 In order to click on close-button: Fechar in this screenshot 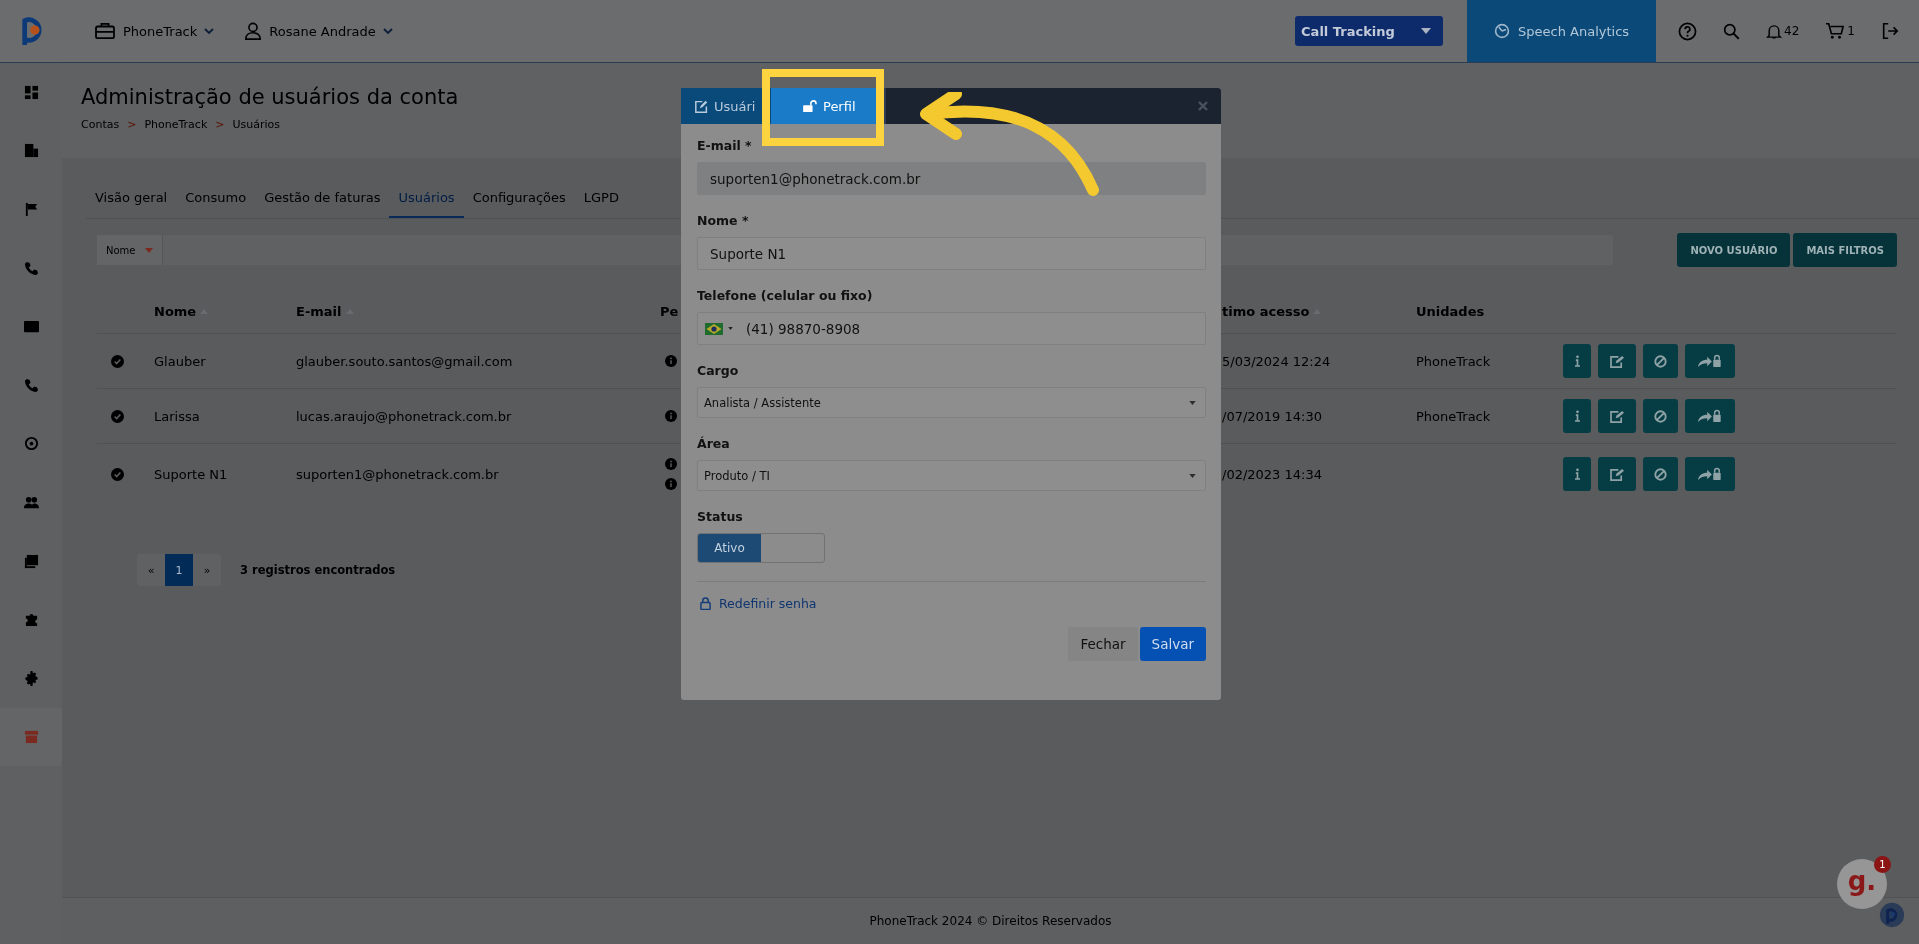, I will do `click(1103, 644)`.